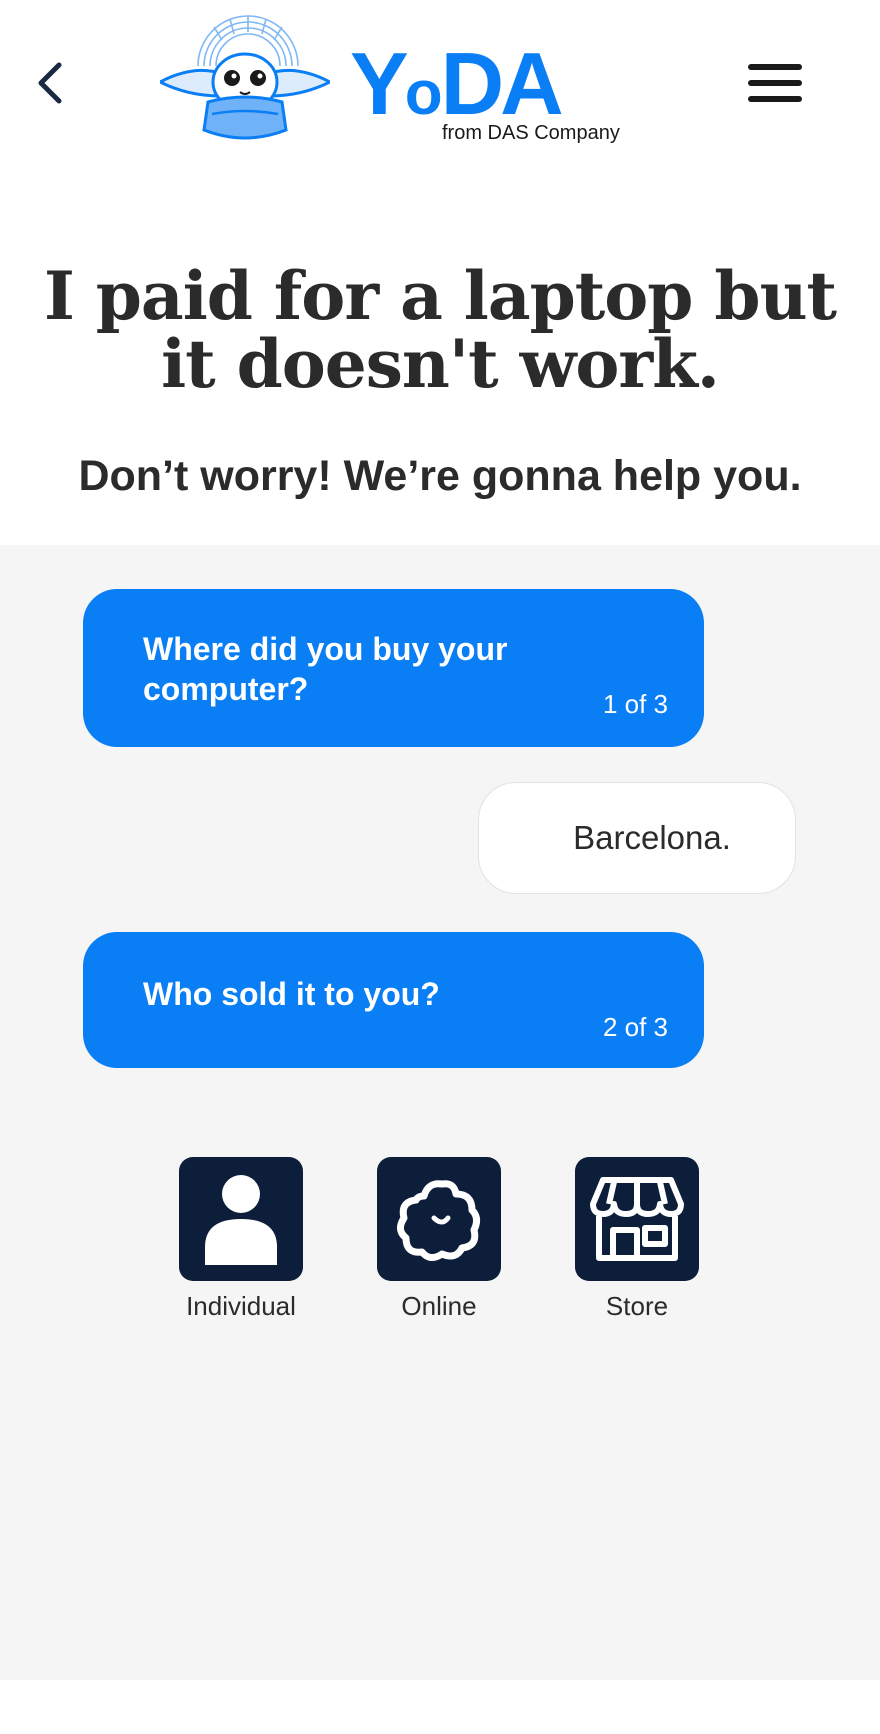  Describe the element at coordinates (635, 704) in the screenshot. I see `question-counter: 1 of 3` at that location.